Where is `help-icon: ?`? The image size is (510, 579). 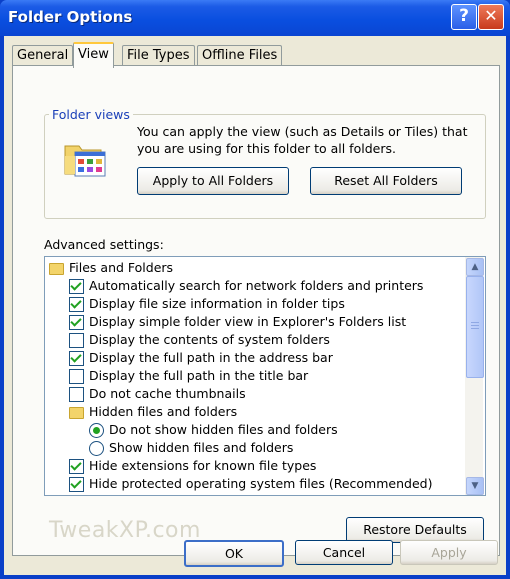 help-icon: ? is located at coordinates (464, 16).